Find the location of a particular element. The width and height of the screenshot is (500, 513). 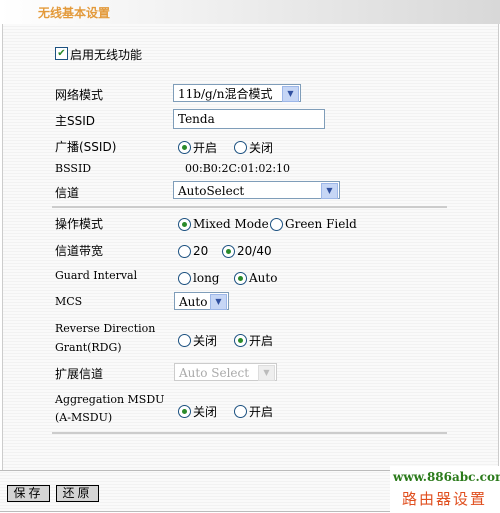

mcs-label: MCS is located at coordinates (69, 301).